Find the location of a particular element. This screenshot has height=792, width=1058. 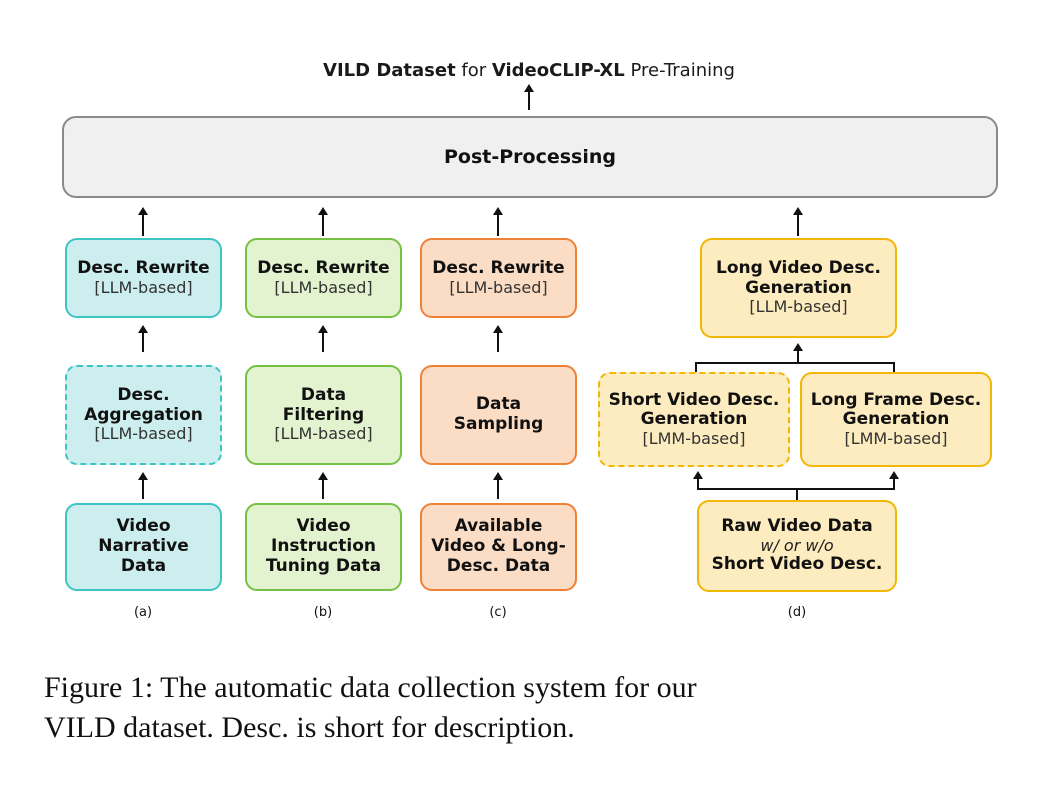

arrowhead-d-top is located at coordinates (798, 211).